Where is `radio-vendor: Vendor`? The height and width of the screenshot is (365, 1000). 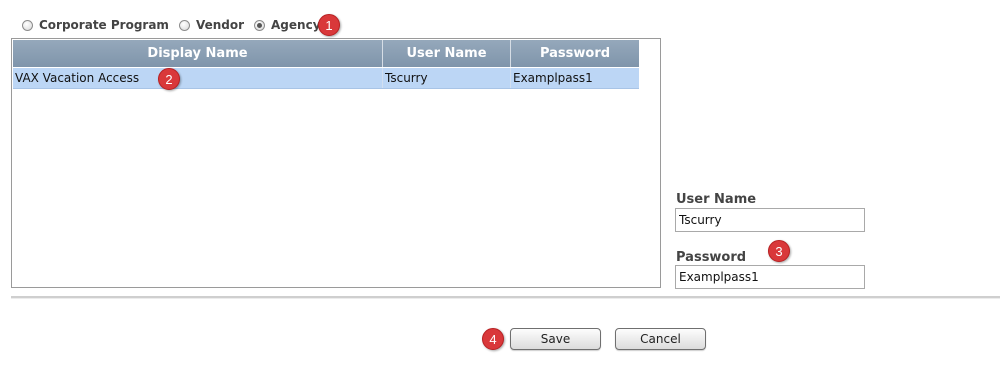 radio-vendor: Vendor is located at coordinates (211, 25).